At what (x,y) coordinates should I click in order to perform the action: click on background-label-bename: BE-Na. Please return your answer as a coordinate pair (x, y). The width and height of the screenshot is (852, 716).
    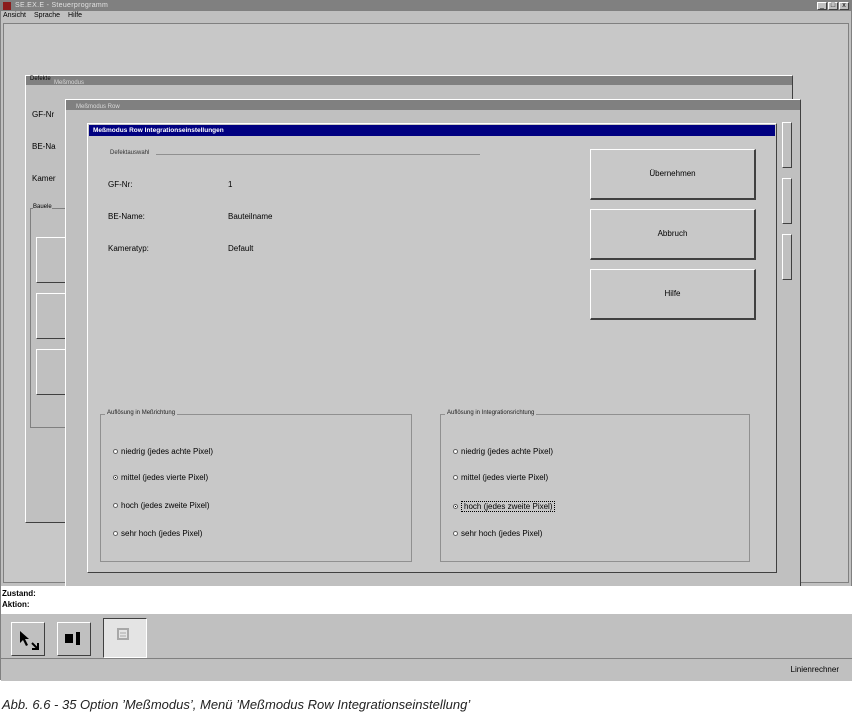
    Looking at the image, I should click on (44, 146).